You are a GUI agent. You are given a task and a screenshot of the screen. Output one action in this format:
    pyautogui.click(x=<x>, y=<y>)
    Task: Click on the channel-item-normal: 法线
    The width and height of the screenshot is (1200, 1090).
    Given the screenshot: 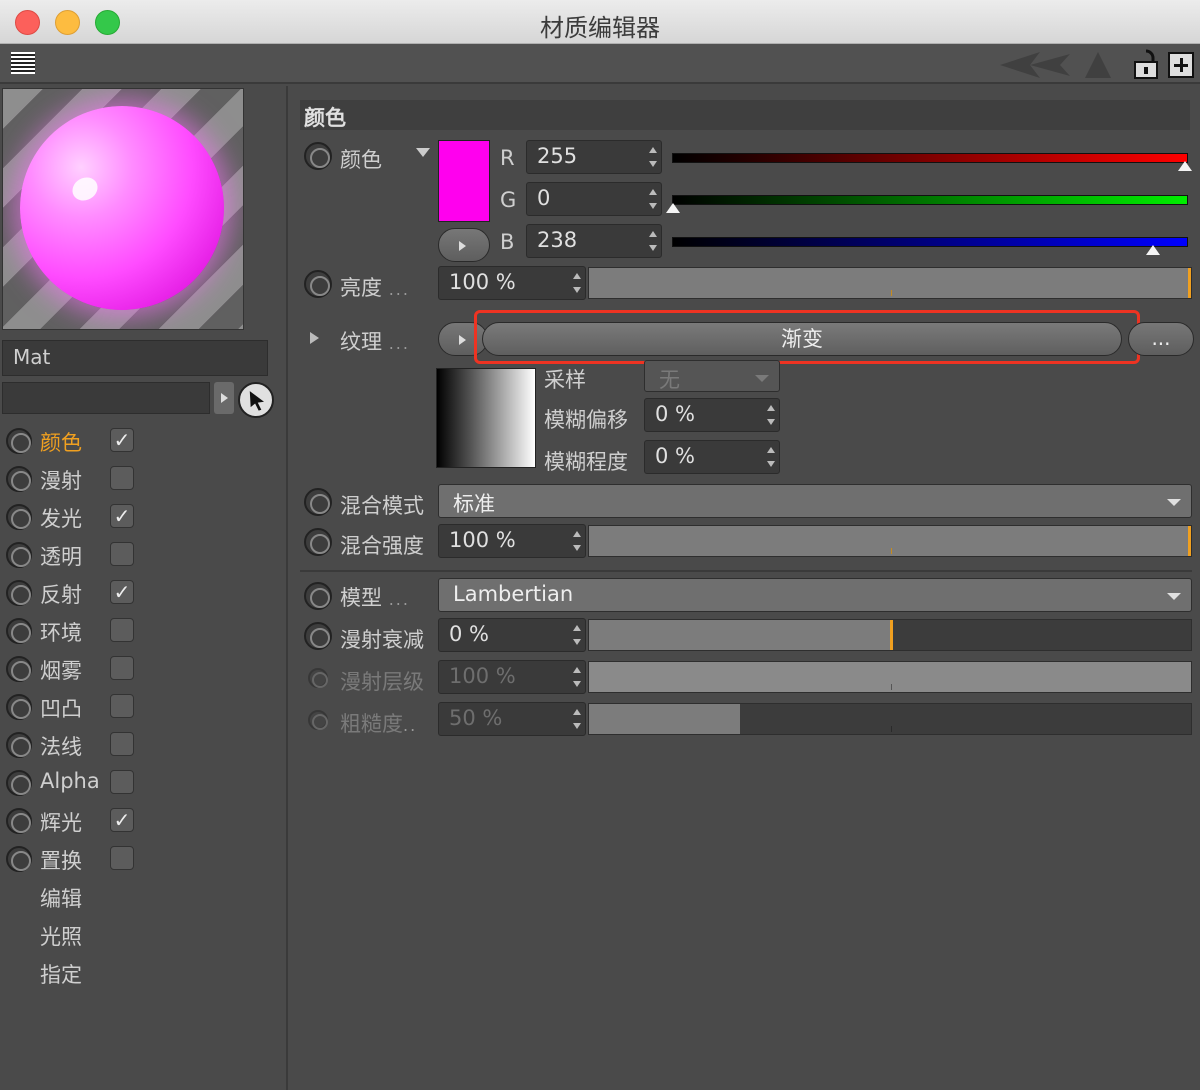 What is the action you would take?
    pyautogui.click(x=144, y=745)
    